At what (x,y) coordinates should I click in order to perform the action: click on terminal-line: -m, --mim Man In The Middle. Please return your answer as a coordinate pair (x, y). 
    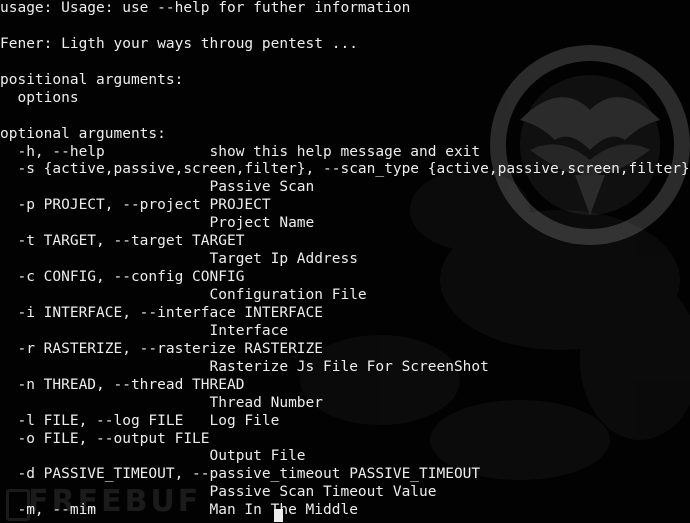
    Looking at the image, I should click on (179, 510).